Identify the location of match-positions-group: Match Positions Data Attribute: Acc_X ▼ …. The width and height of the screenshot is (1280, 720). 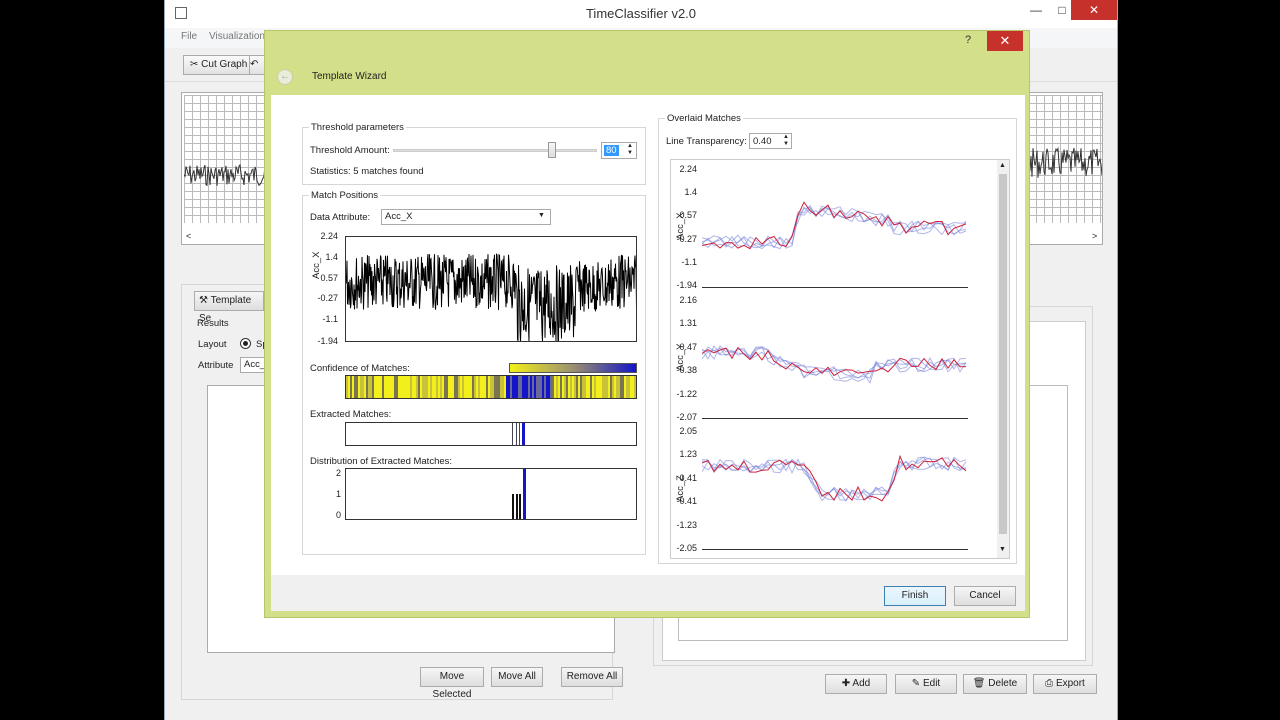
(474, 372).